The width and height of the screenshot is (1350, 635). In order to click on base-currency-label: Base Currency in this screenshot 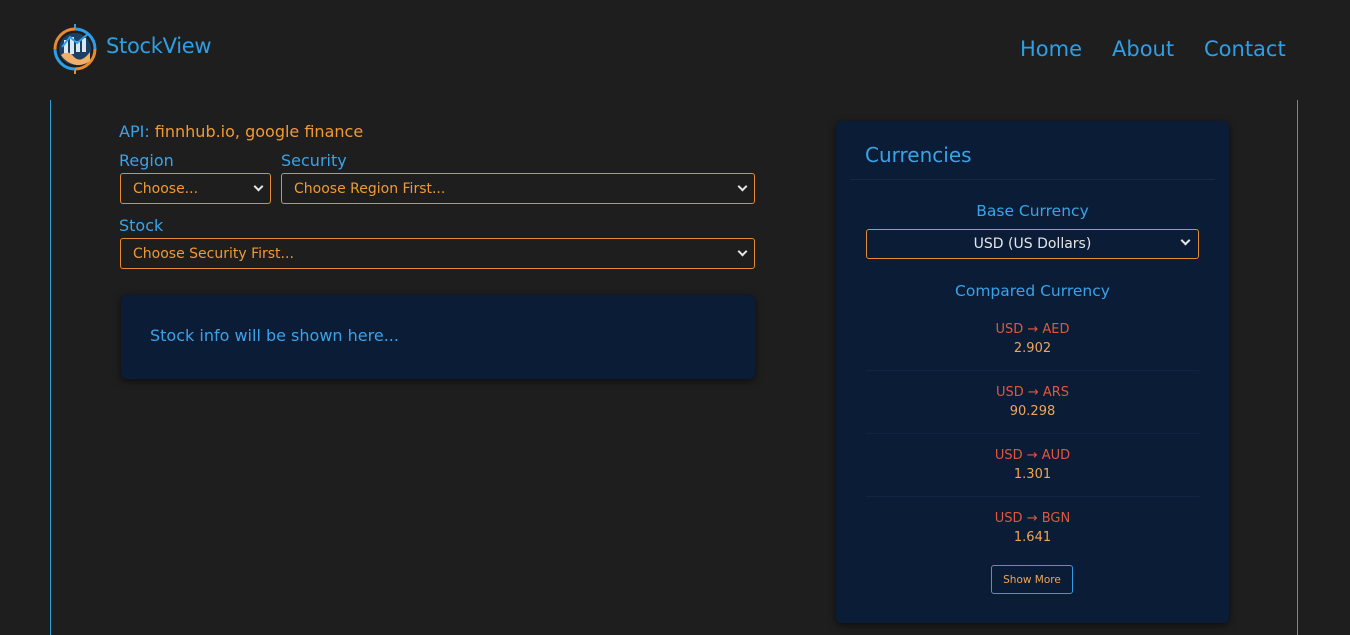, I will do `click(1032, 211)`.